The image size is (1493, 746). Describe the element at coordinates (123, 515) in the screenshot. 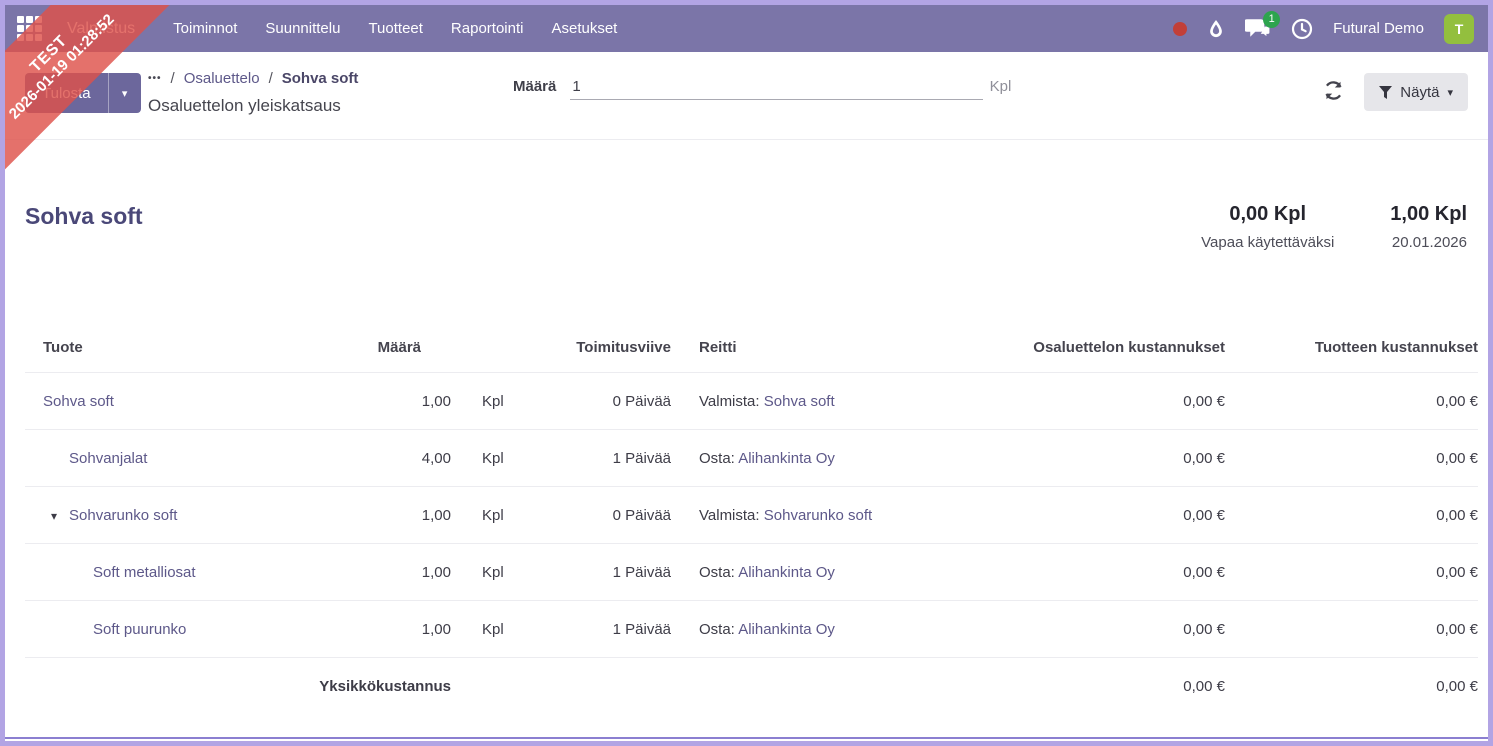

I see `product-link: Sohvarunko soft` at that location.